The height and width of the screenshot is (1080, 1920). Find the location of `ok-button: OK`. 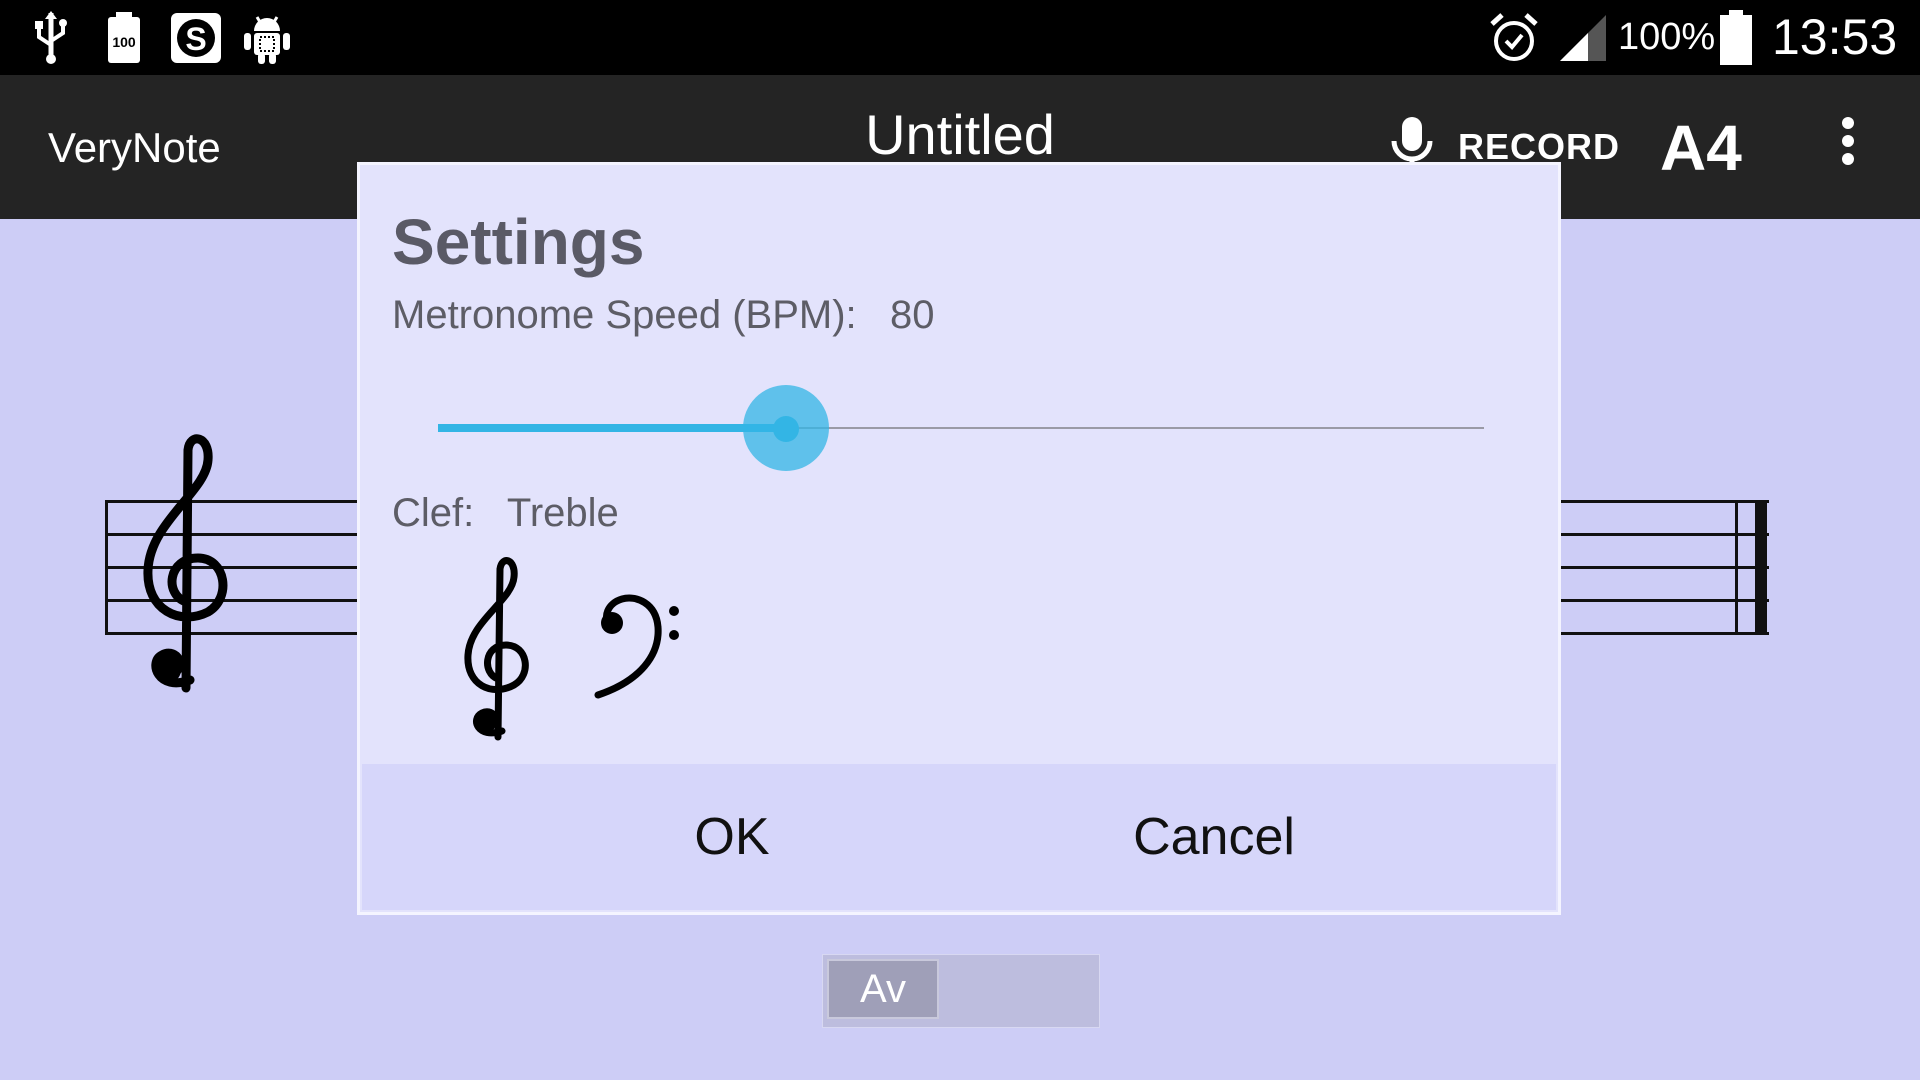

ok-button: OK is located at coordinates (732, 837).